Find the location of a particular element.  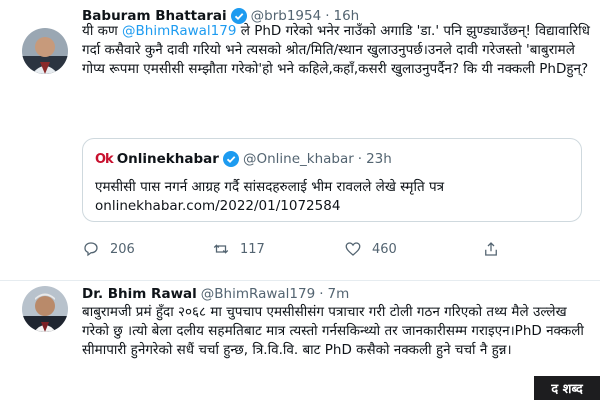

onlinekhabar-logo: Ok is located at coordinates (104, 159).